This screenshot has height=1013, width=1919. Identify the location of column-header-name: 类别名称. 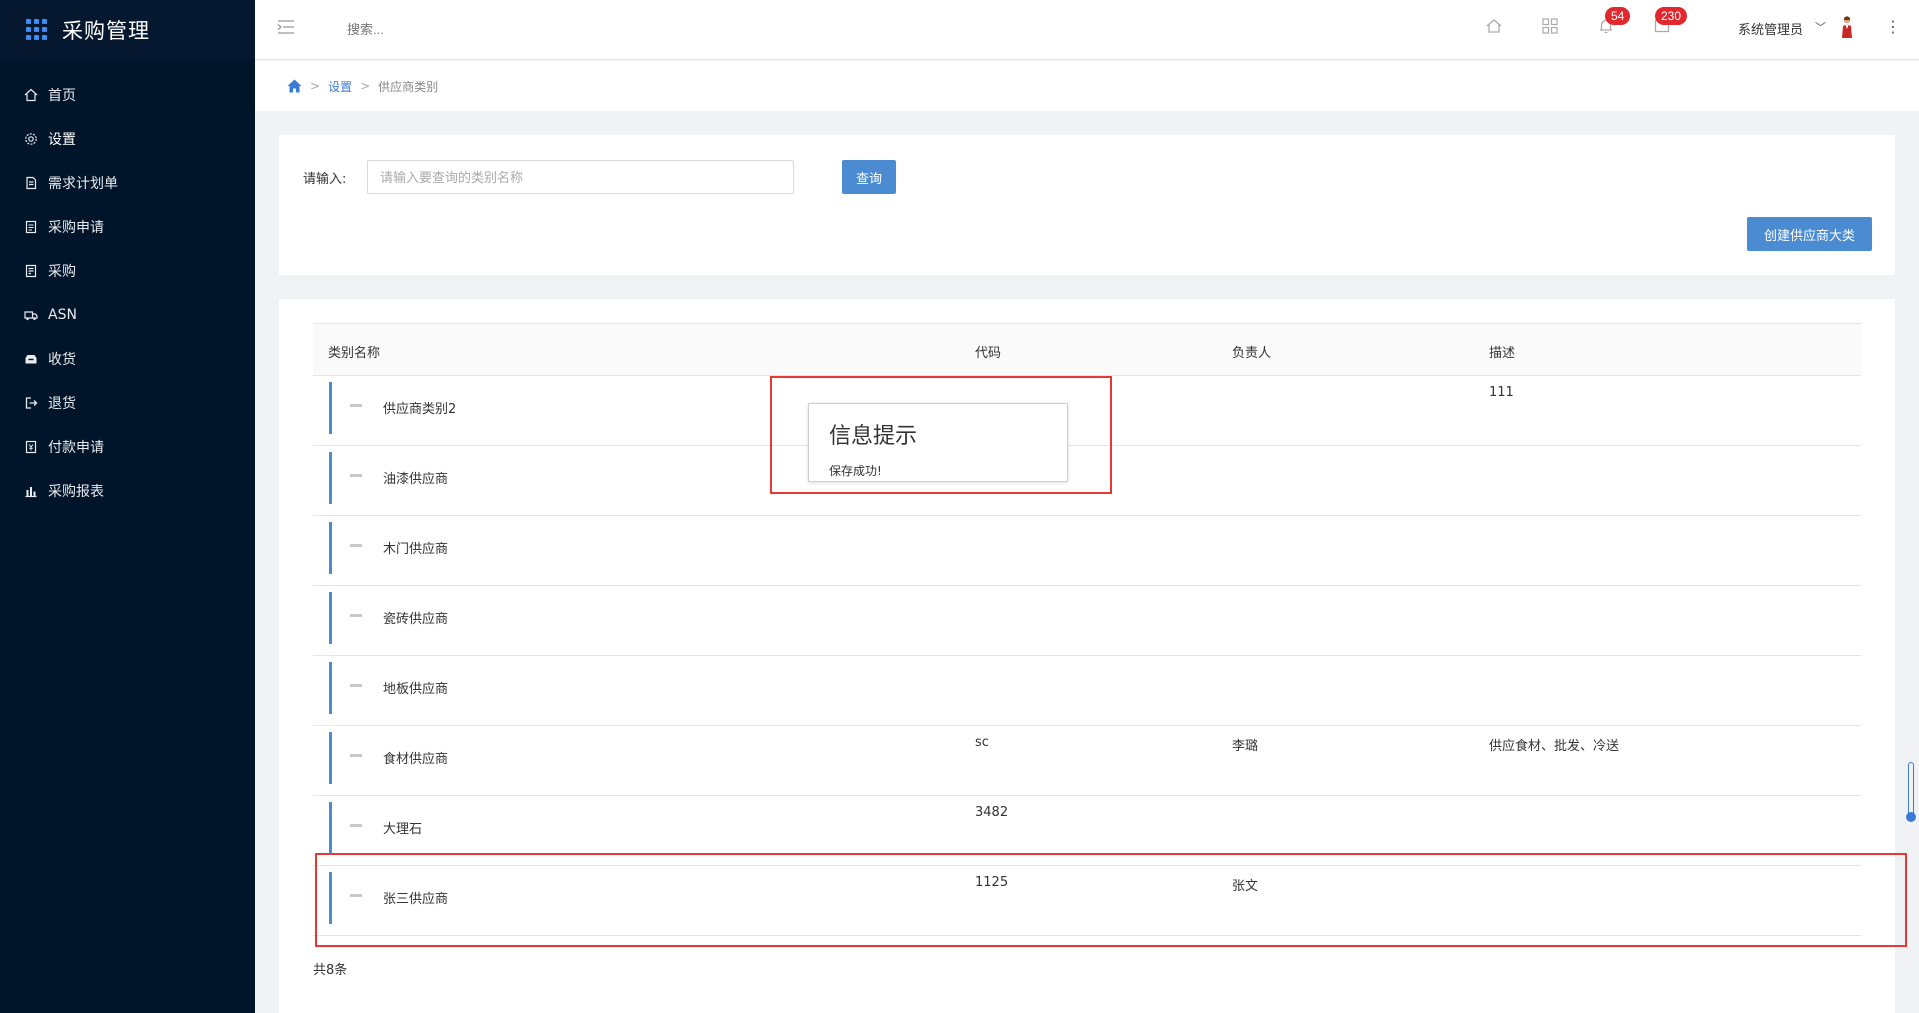
(354, 353).